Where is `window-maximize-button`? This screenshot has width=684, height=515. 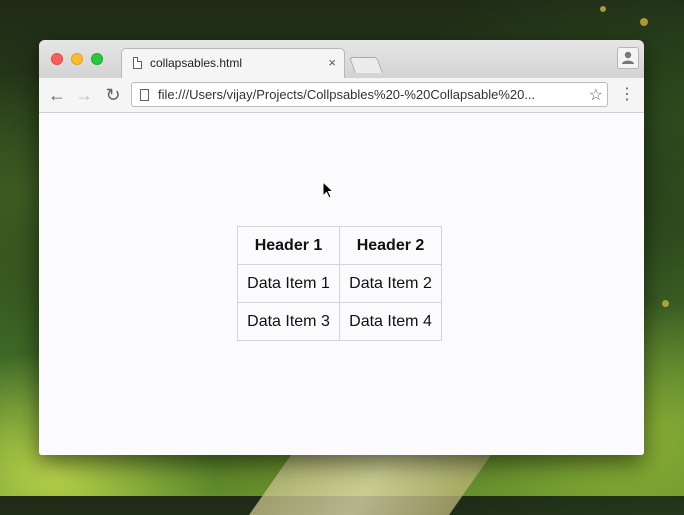 window-maximize-button is located at coordinates (97, 59).